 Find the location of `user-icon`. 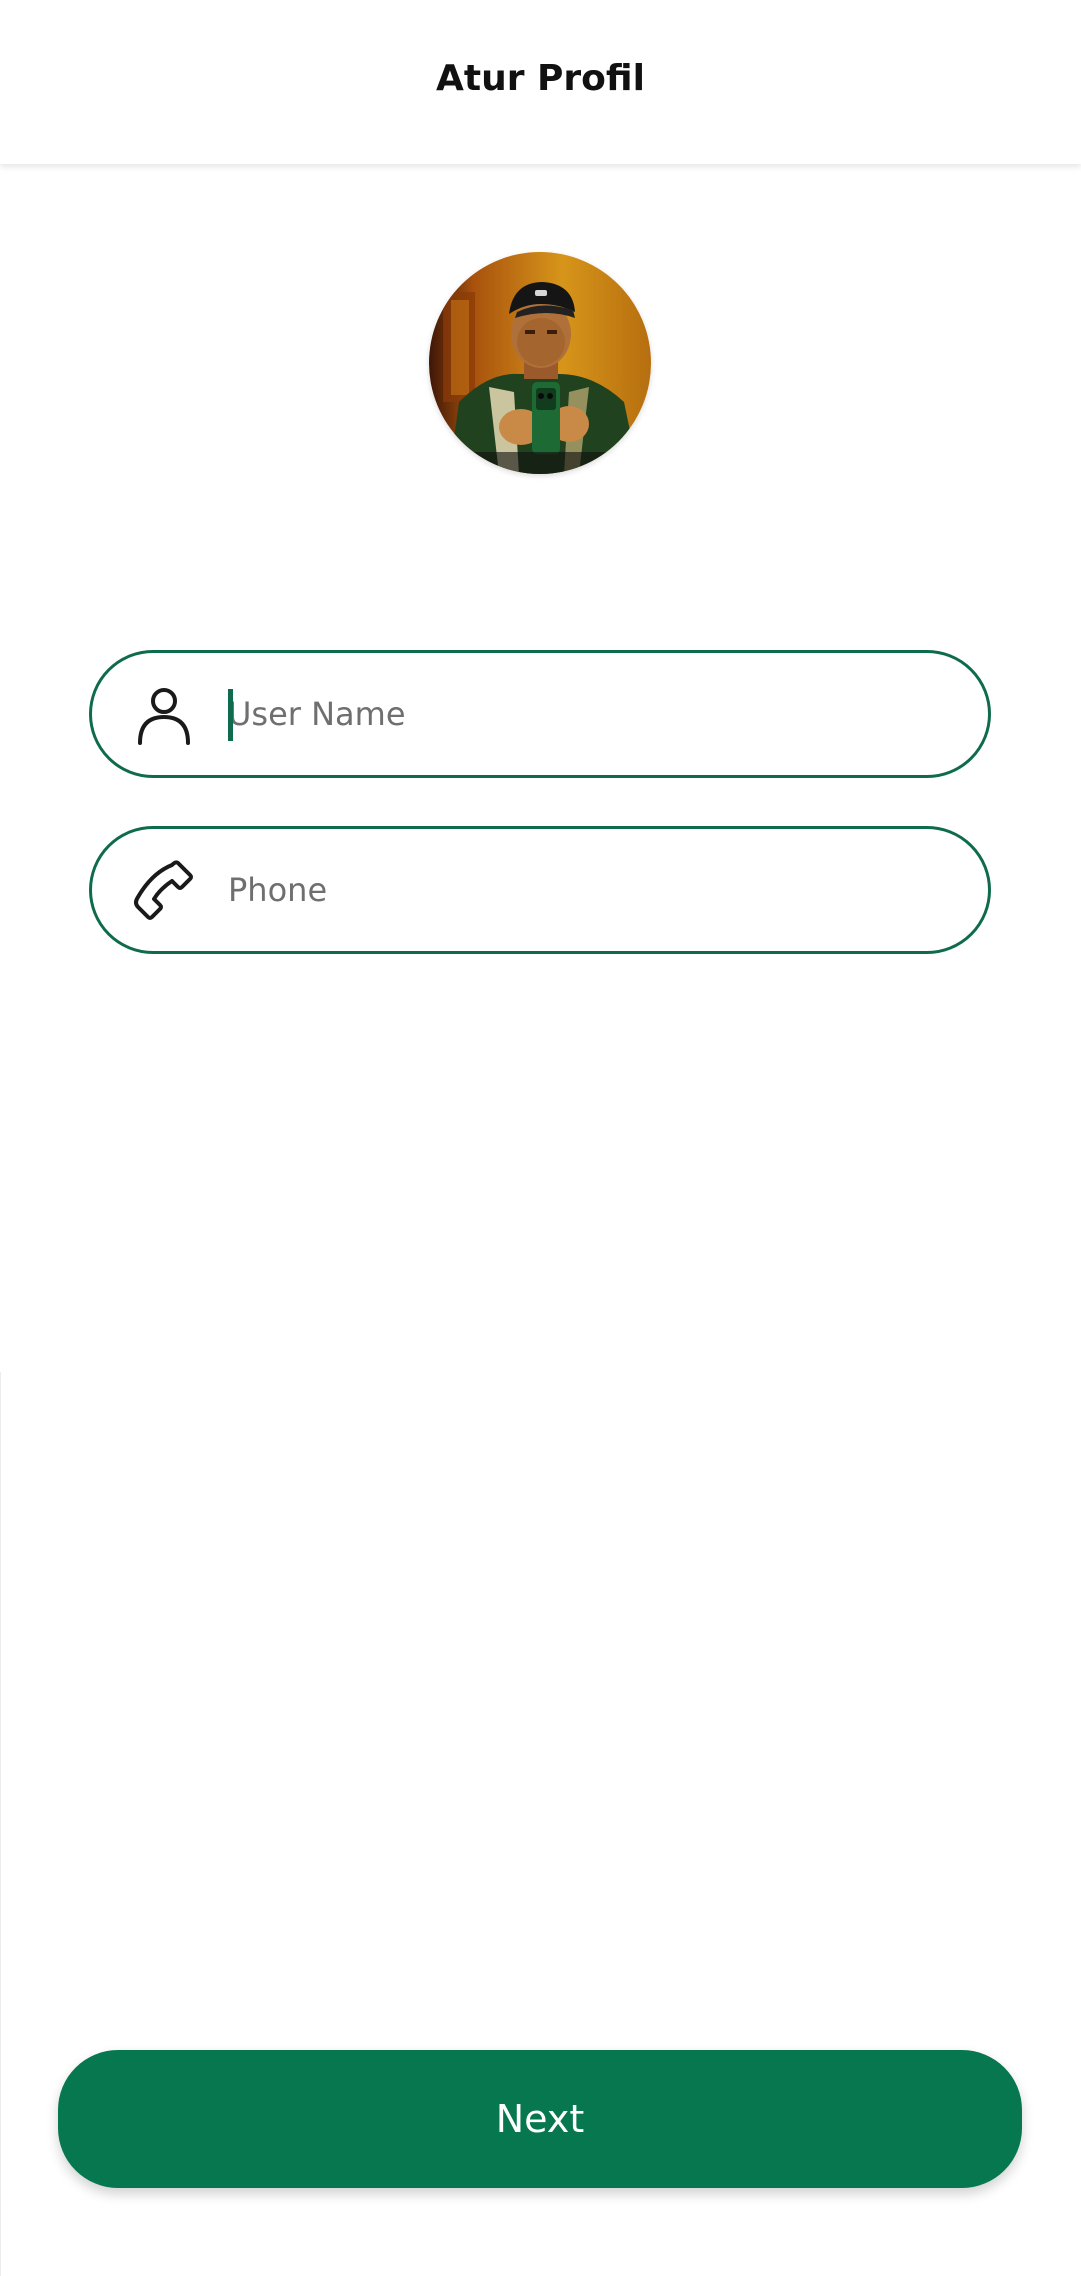

user-icon is located at coordinates (164, 716).